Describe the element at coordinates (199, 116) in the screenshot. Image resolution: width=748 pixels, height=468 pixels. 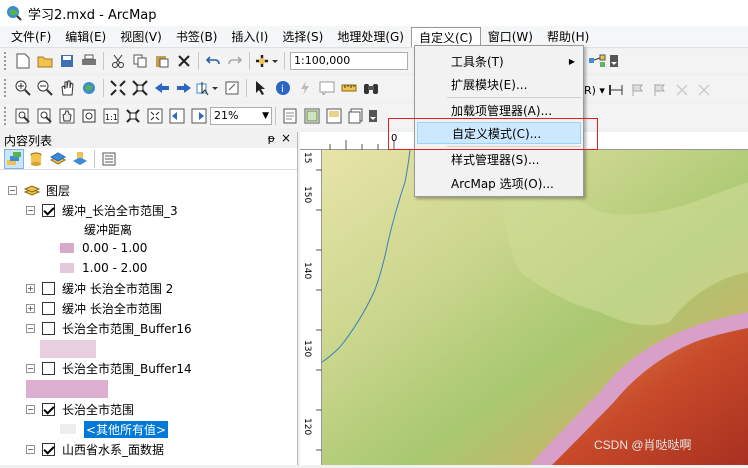
I see `layout-forward-extent-icon` at that location.